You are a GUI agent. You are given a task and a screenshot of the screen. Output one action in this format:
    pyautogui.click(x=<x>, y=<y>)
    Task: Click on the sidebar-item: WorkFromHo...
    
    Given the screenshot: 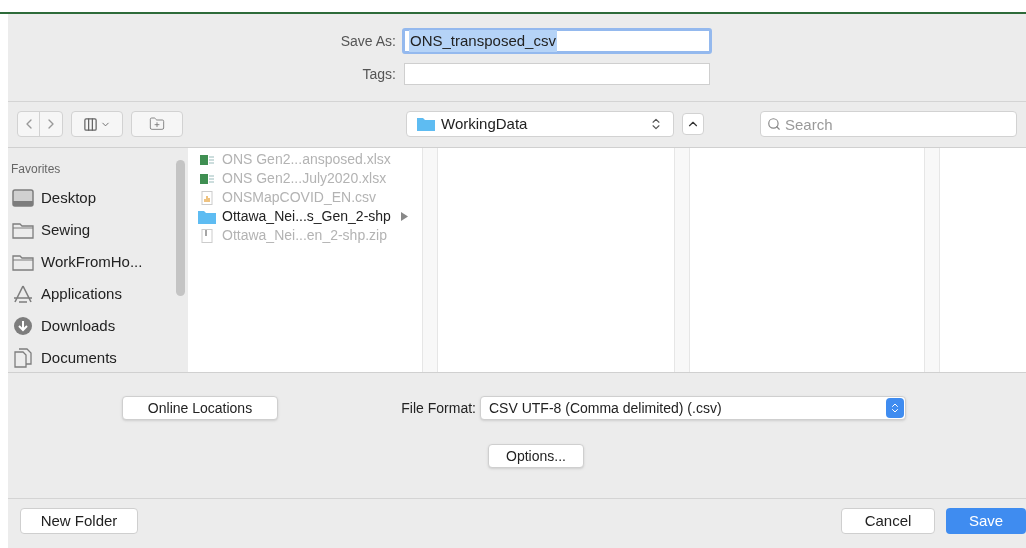 What is the action you would take?
    pyautogui.click(x=99, y=262)
    